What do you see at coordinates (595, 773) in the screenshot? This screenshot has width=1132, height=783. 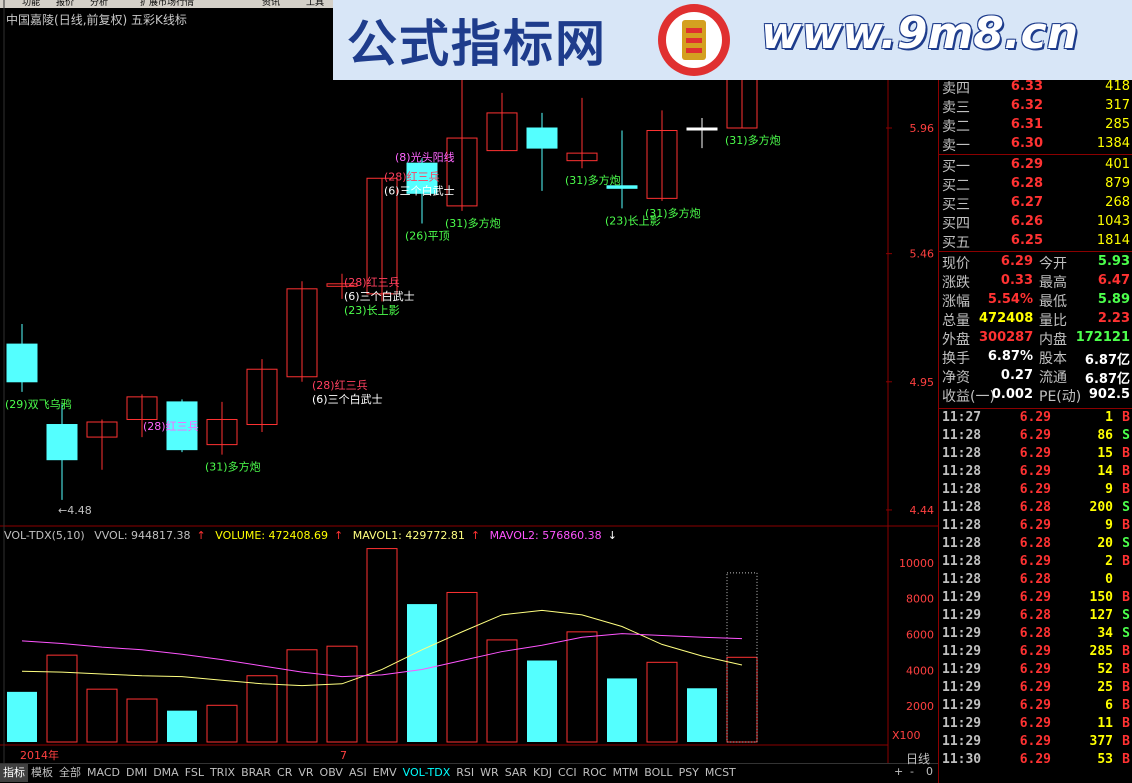 I see `indicator-tab: ROC` at bounding box center [595, 773].